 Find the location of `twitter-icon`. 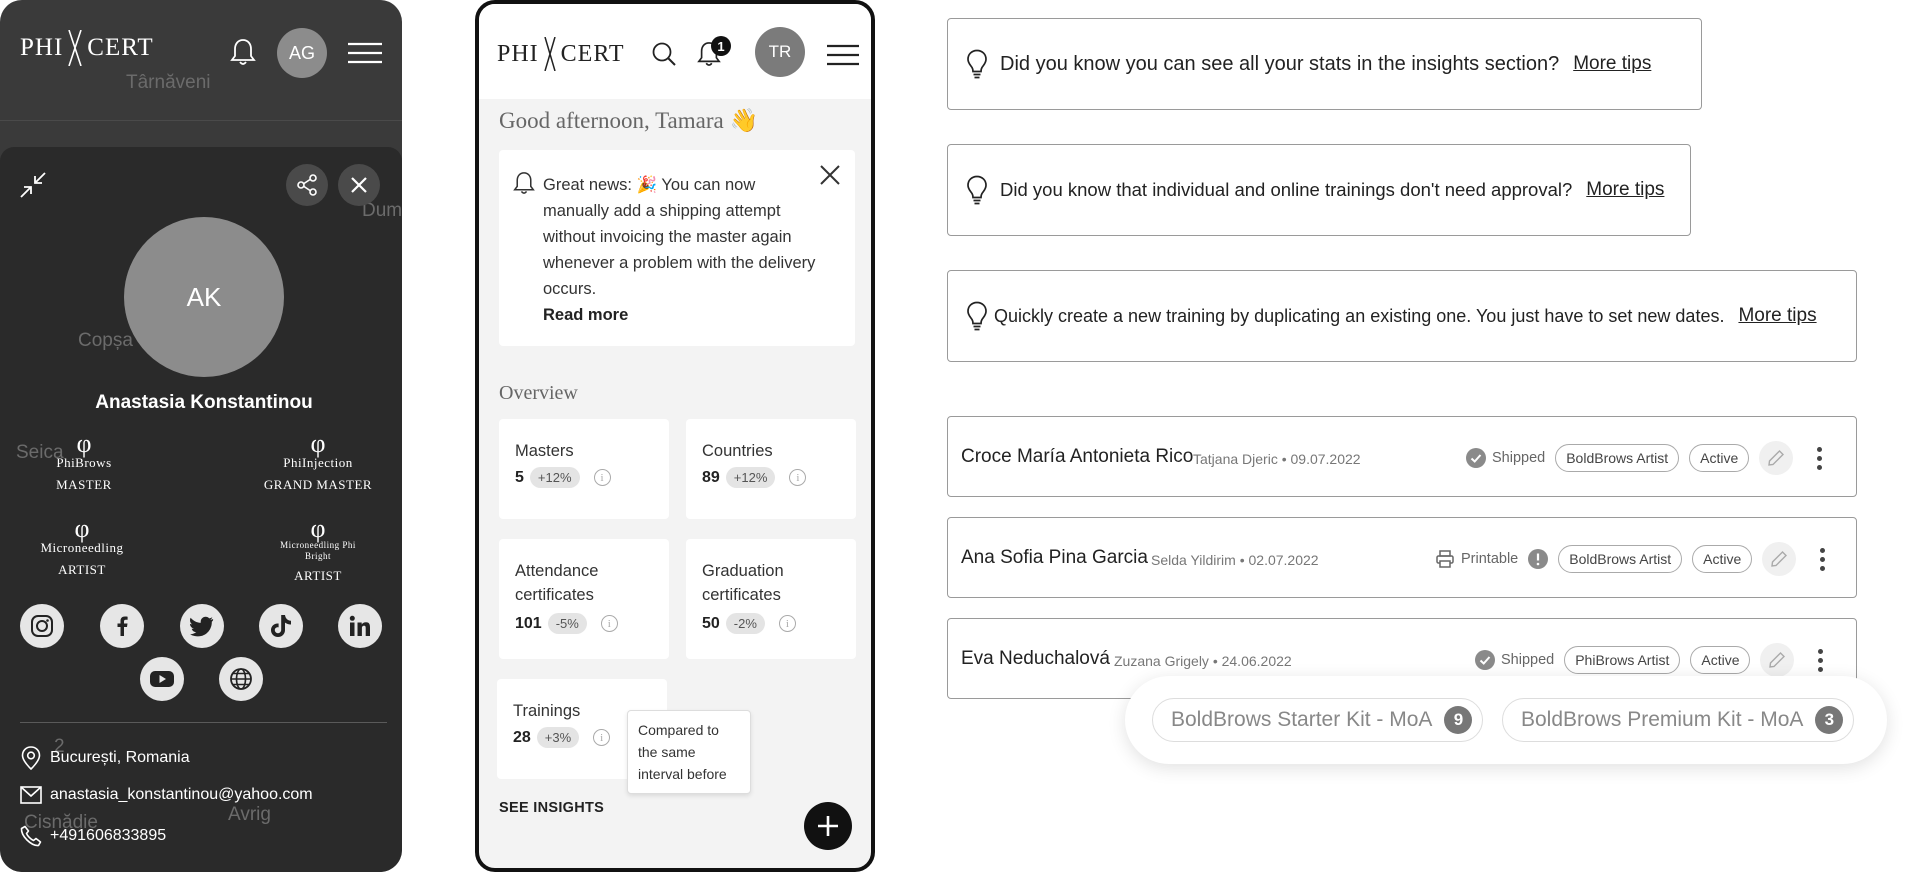

twitter-icon is located at coordinates (202, 626).